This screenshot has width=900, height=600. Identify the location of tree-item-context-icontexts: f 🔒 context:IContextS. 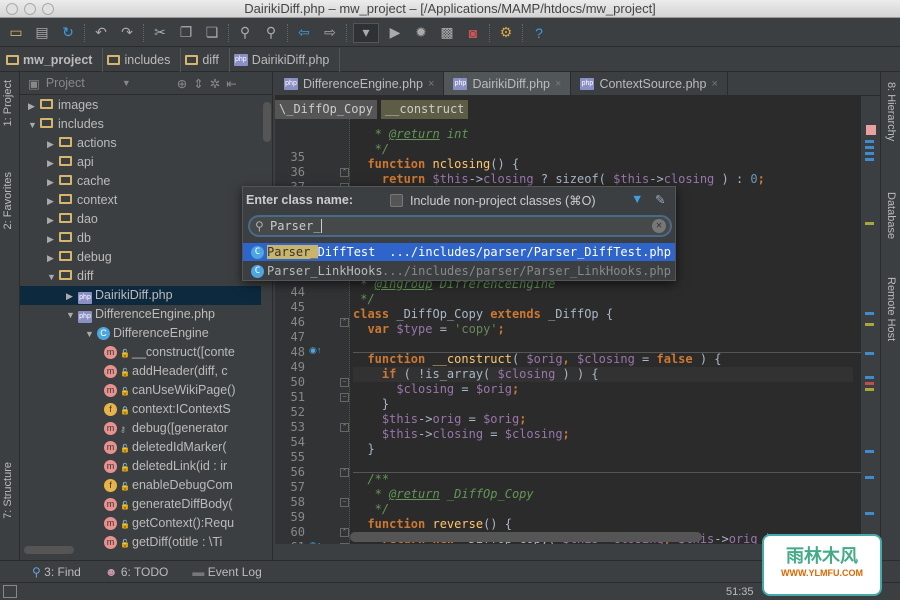
(140, 409).